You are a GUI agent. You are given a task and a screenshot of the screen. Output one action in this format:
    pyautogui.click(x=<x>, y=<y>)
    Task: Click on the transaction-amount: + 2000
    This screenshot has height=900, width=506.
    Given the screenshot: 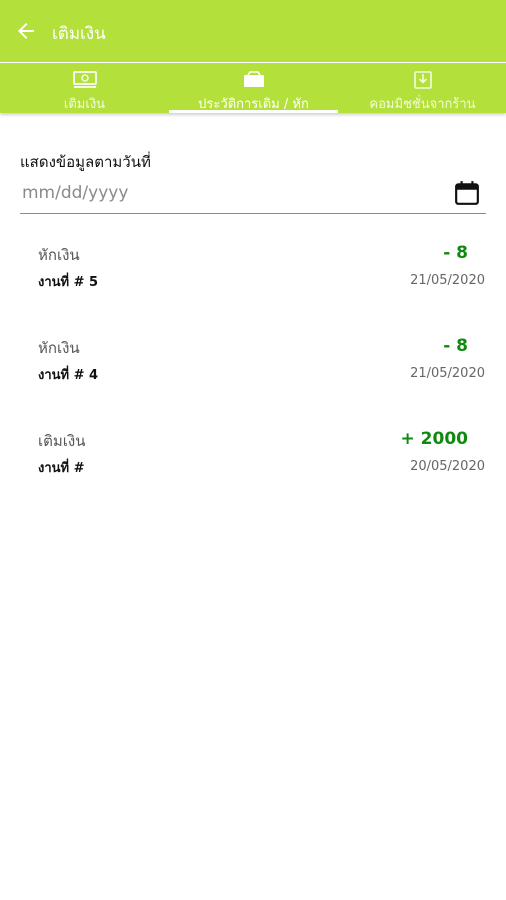 What is the action you would take?
    pyautogui.click(x=434, y=439)
    